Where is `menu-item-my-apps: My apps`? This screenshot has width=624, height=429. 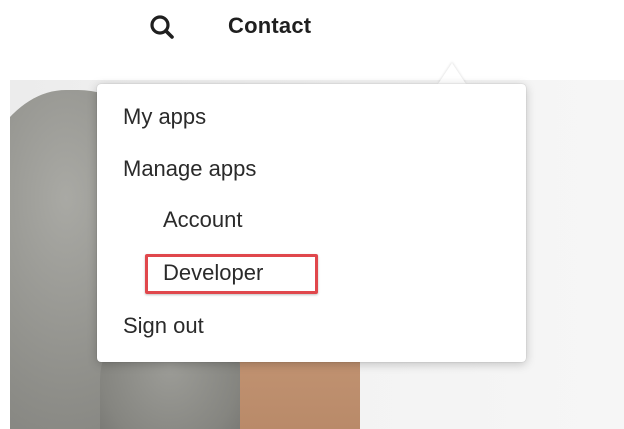
menu-item-my-apps: My apps is located at coordinates (164, 117).